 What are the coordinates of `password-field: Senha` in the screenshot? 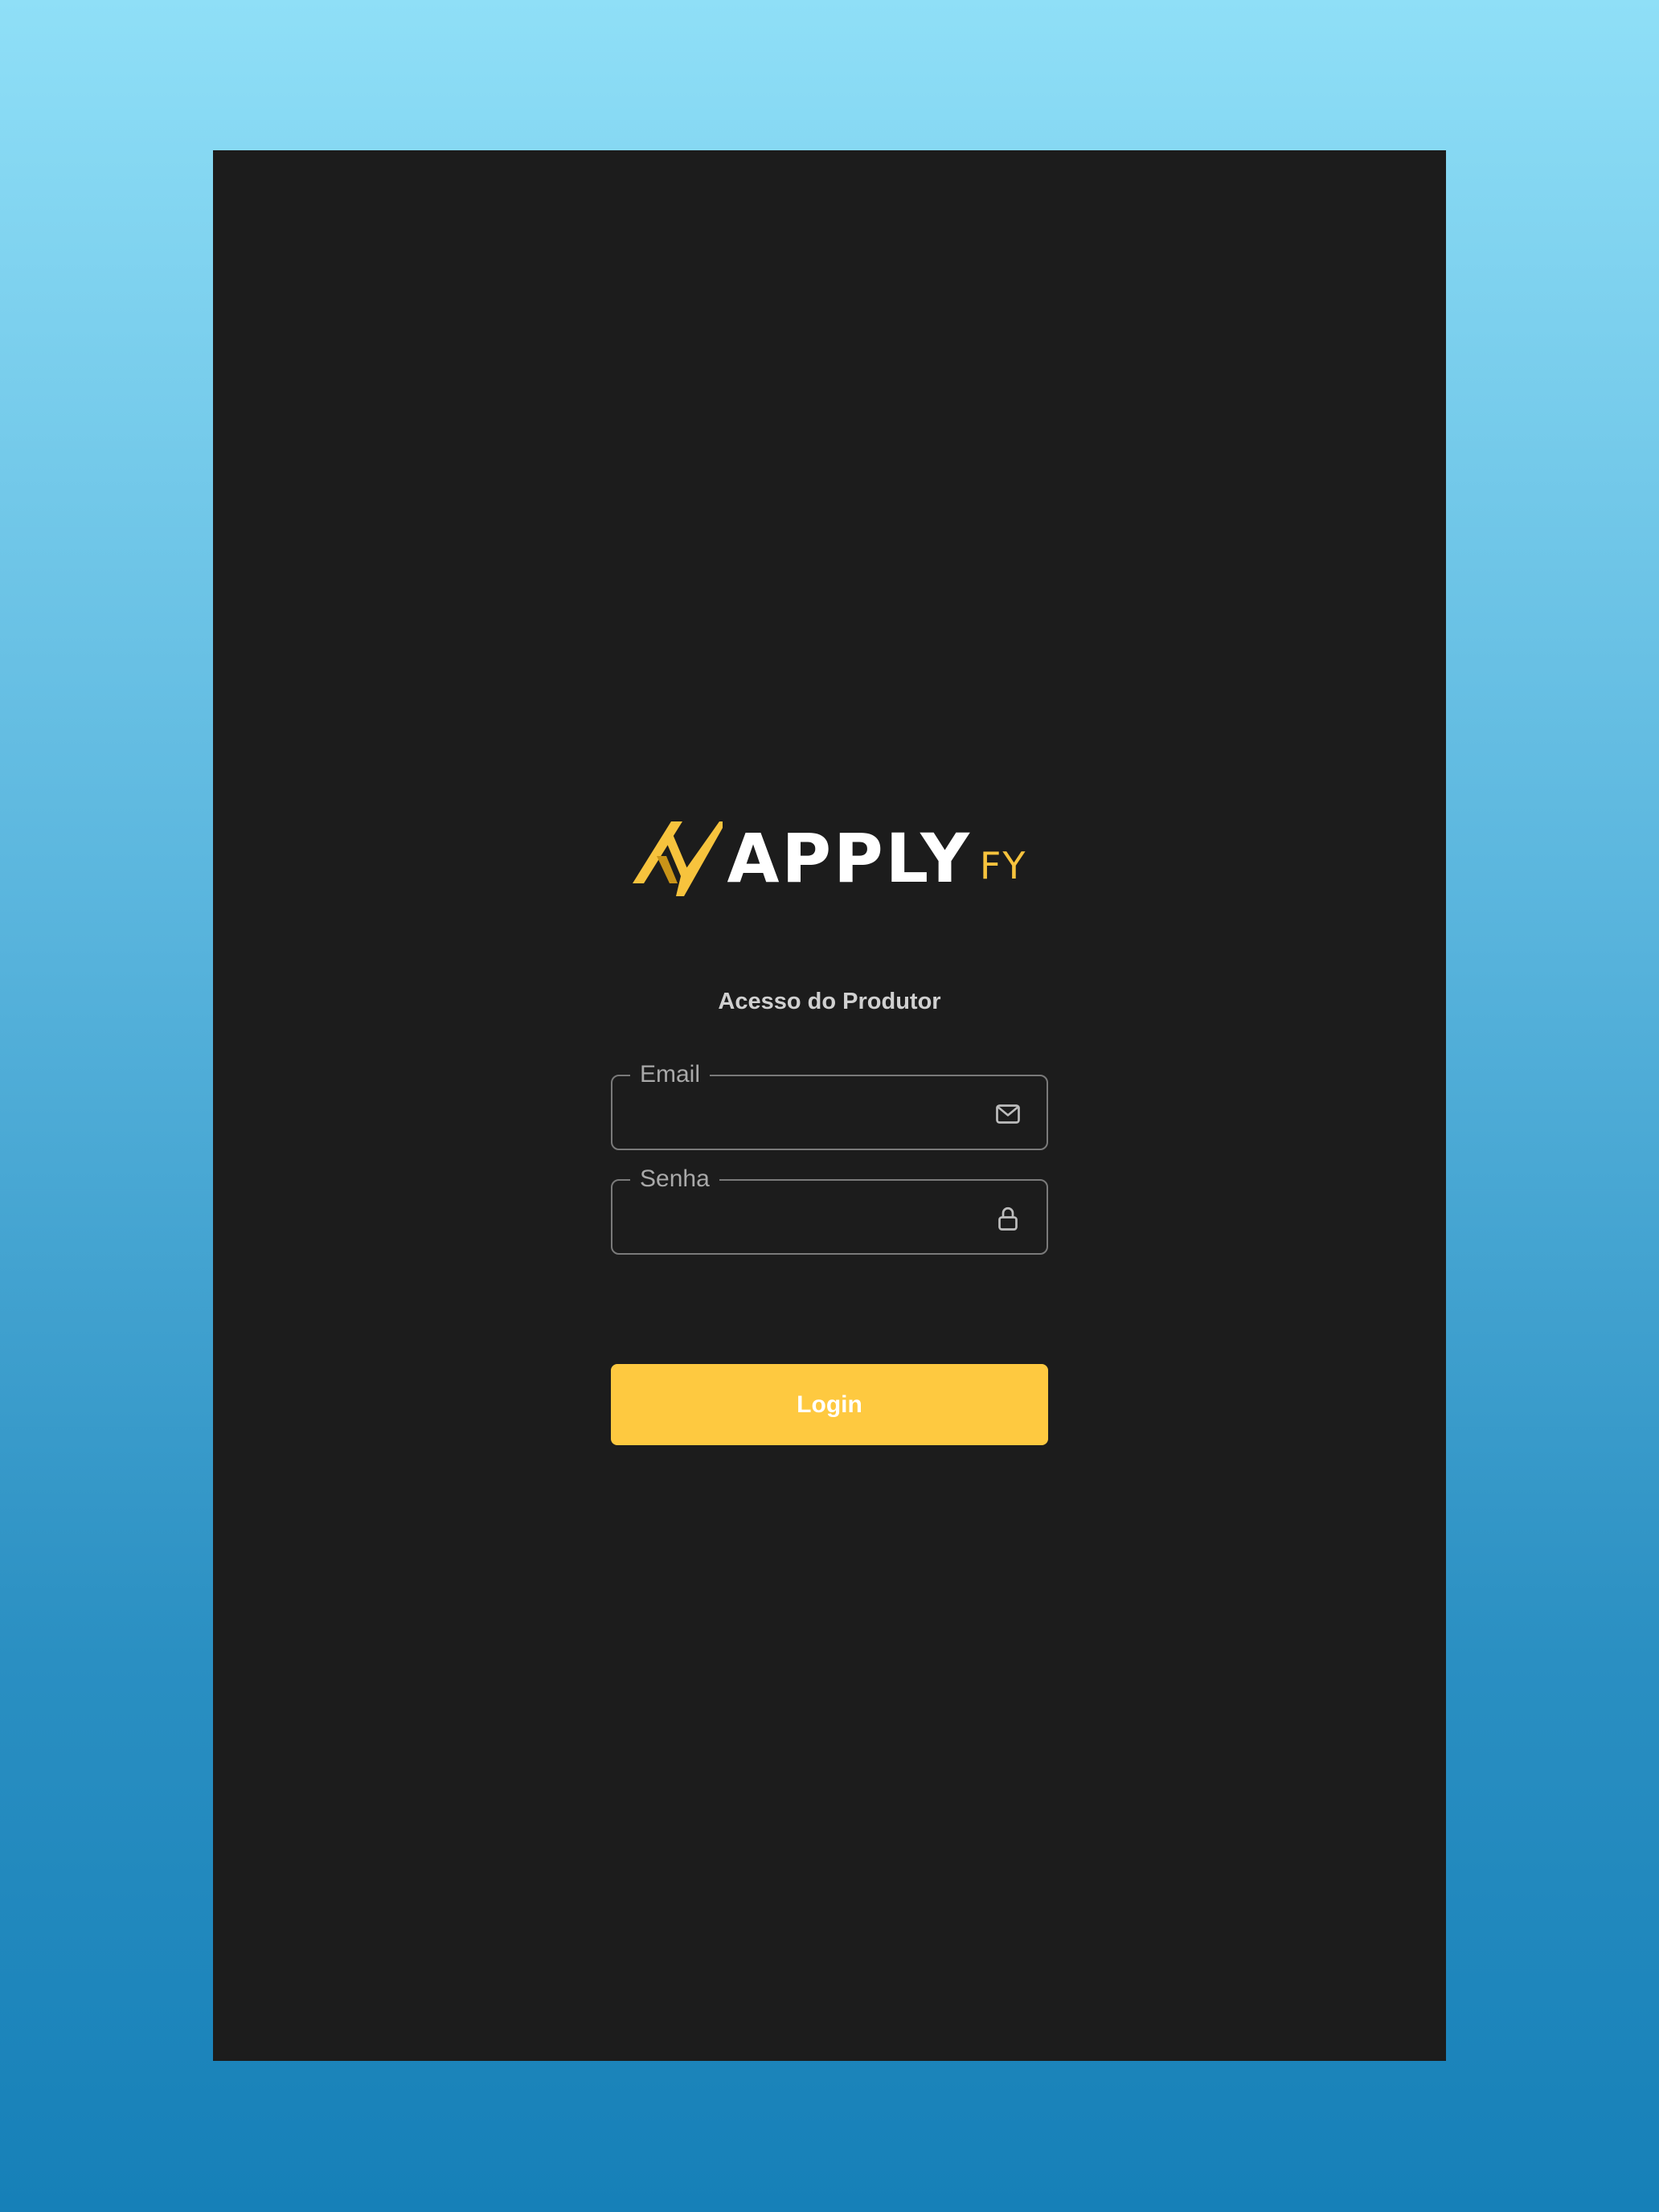 It's located at (829, 1209).